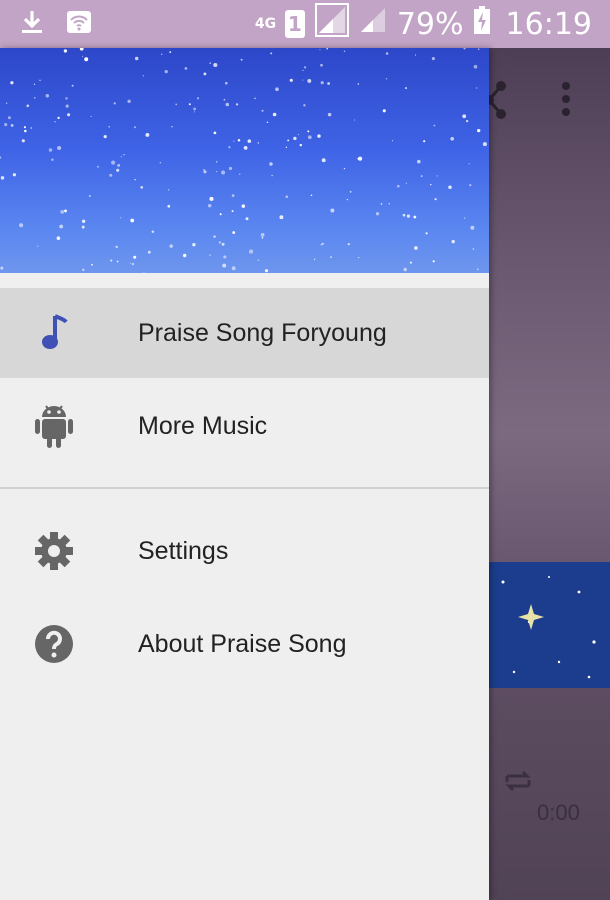 The height and width of the screenshot is (900, 610). I want to click on drawer-item-settings: Settings, so click(244, 551).